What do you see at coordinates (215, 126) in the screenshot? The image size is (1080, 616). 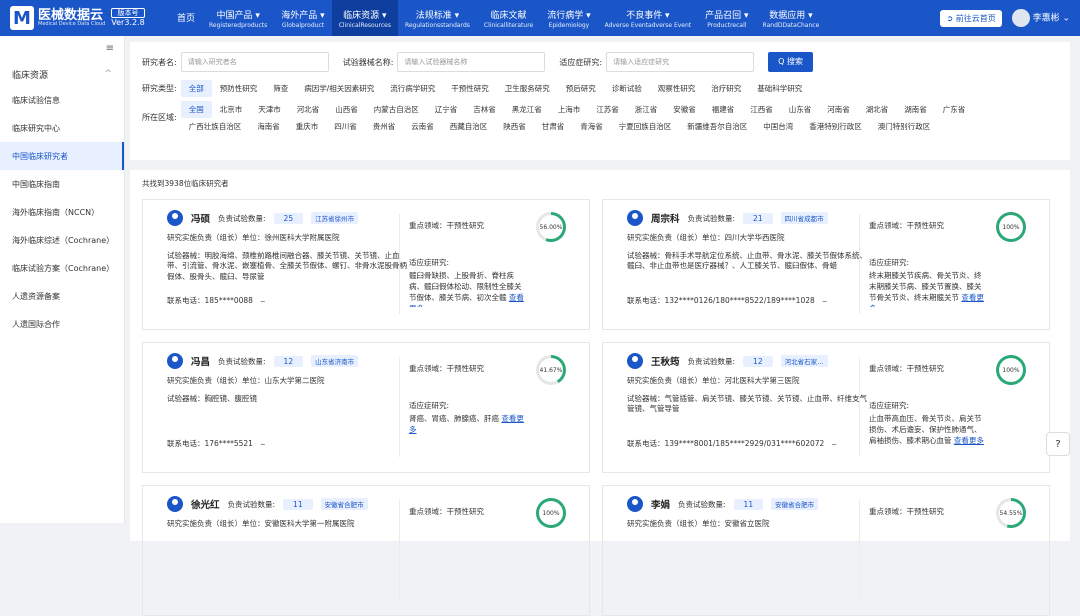 I see `region-tag: 广西壮族自治区` at bounding box center [215, 126].